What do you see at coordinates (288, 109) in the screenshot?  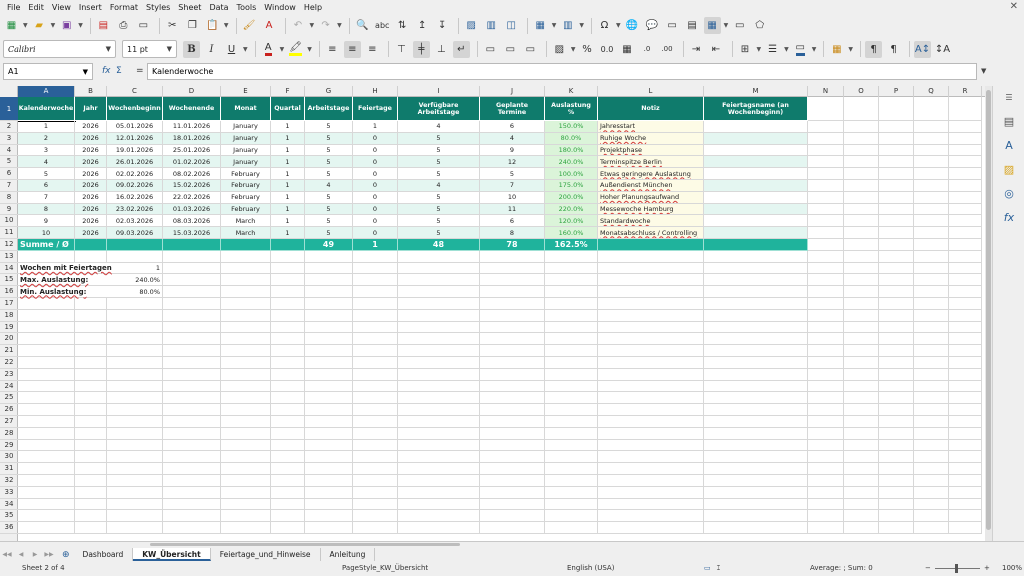 I see `column-title-cell: Quartal` at bounding box center [288, 109].